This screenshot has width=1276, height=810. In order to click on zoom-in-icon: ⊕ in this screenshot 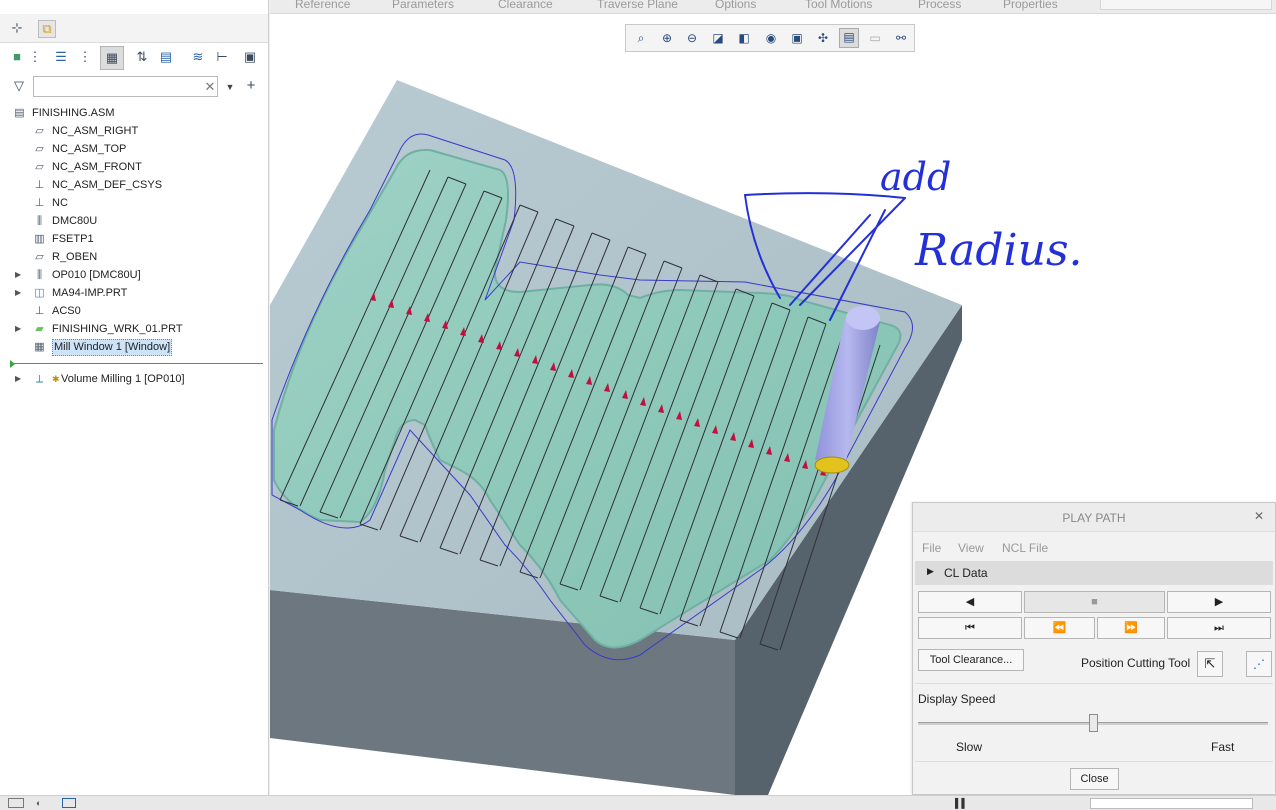, I will do `click(667, 38)`.